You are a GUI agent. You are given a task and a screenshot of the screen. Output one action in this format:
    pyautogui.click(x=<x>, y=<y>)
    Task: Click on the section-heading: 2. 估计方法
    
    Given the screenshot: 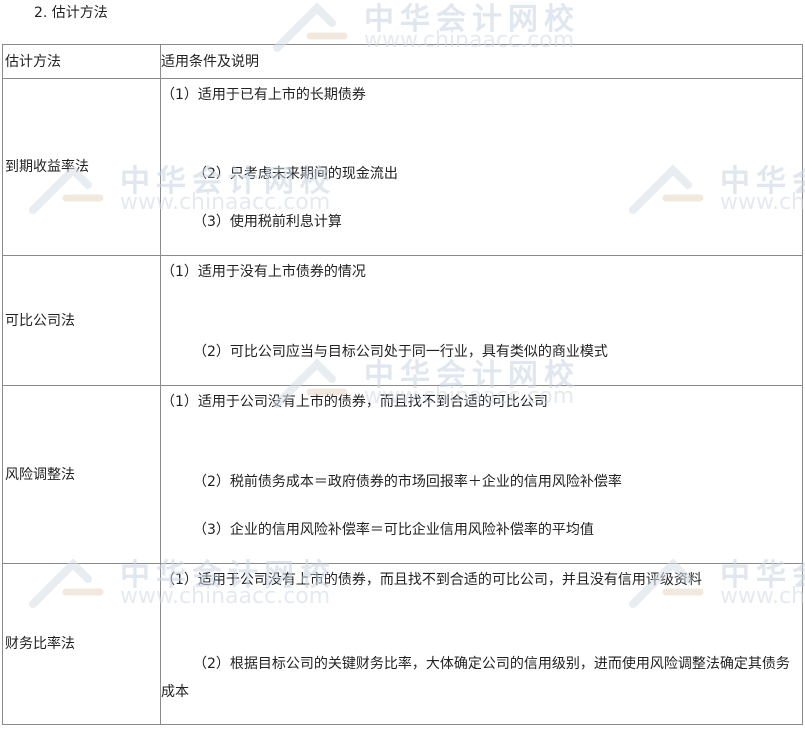 What is the action you would take?
    pyautogui.click(x=71, y=13)
    